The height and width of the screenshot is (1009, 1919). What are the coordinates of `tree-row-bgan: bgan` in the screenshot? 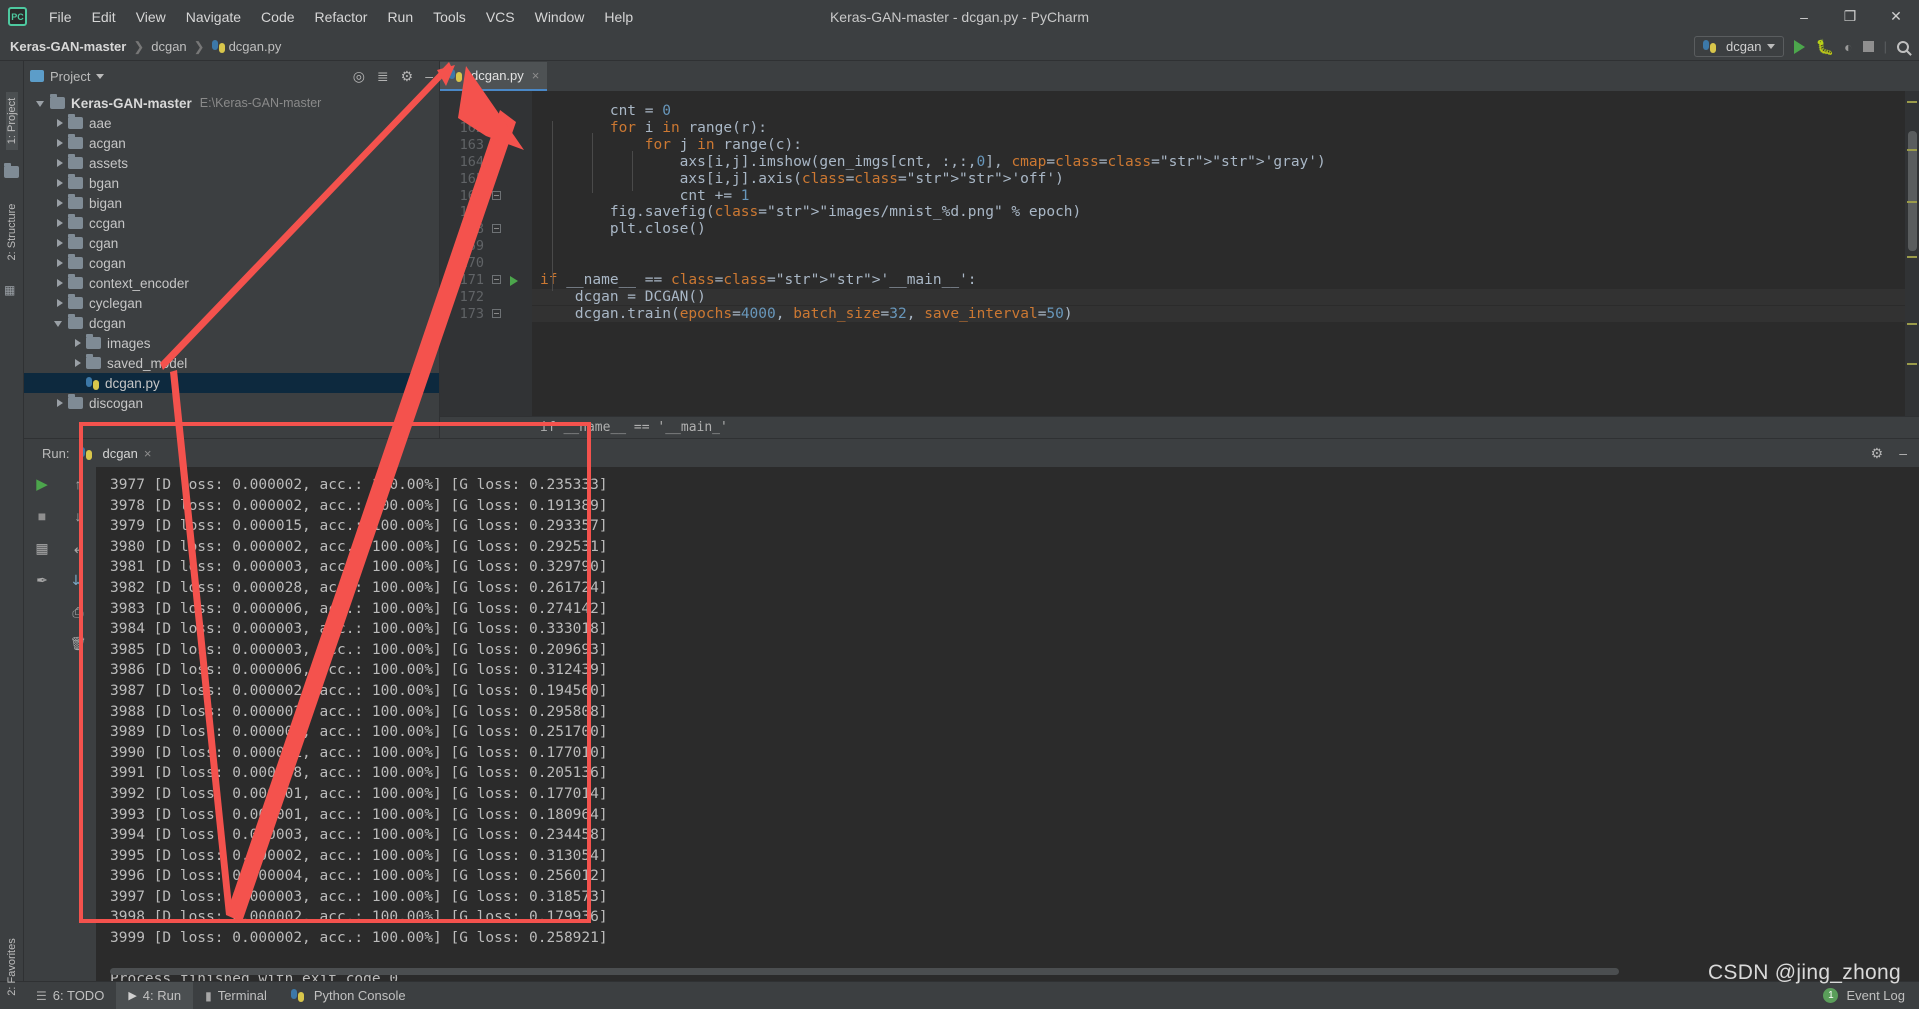 It's located at (231, 183).